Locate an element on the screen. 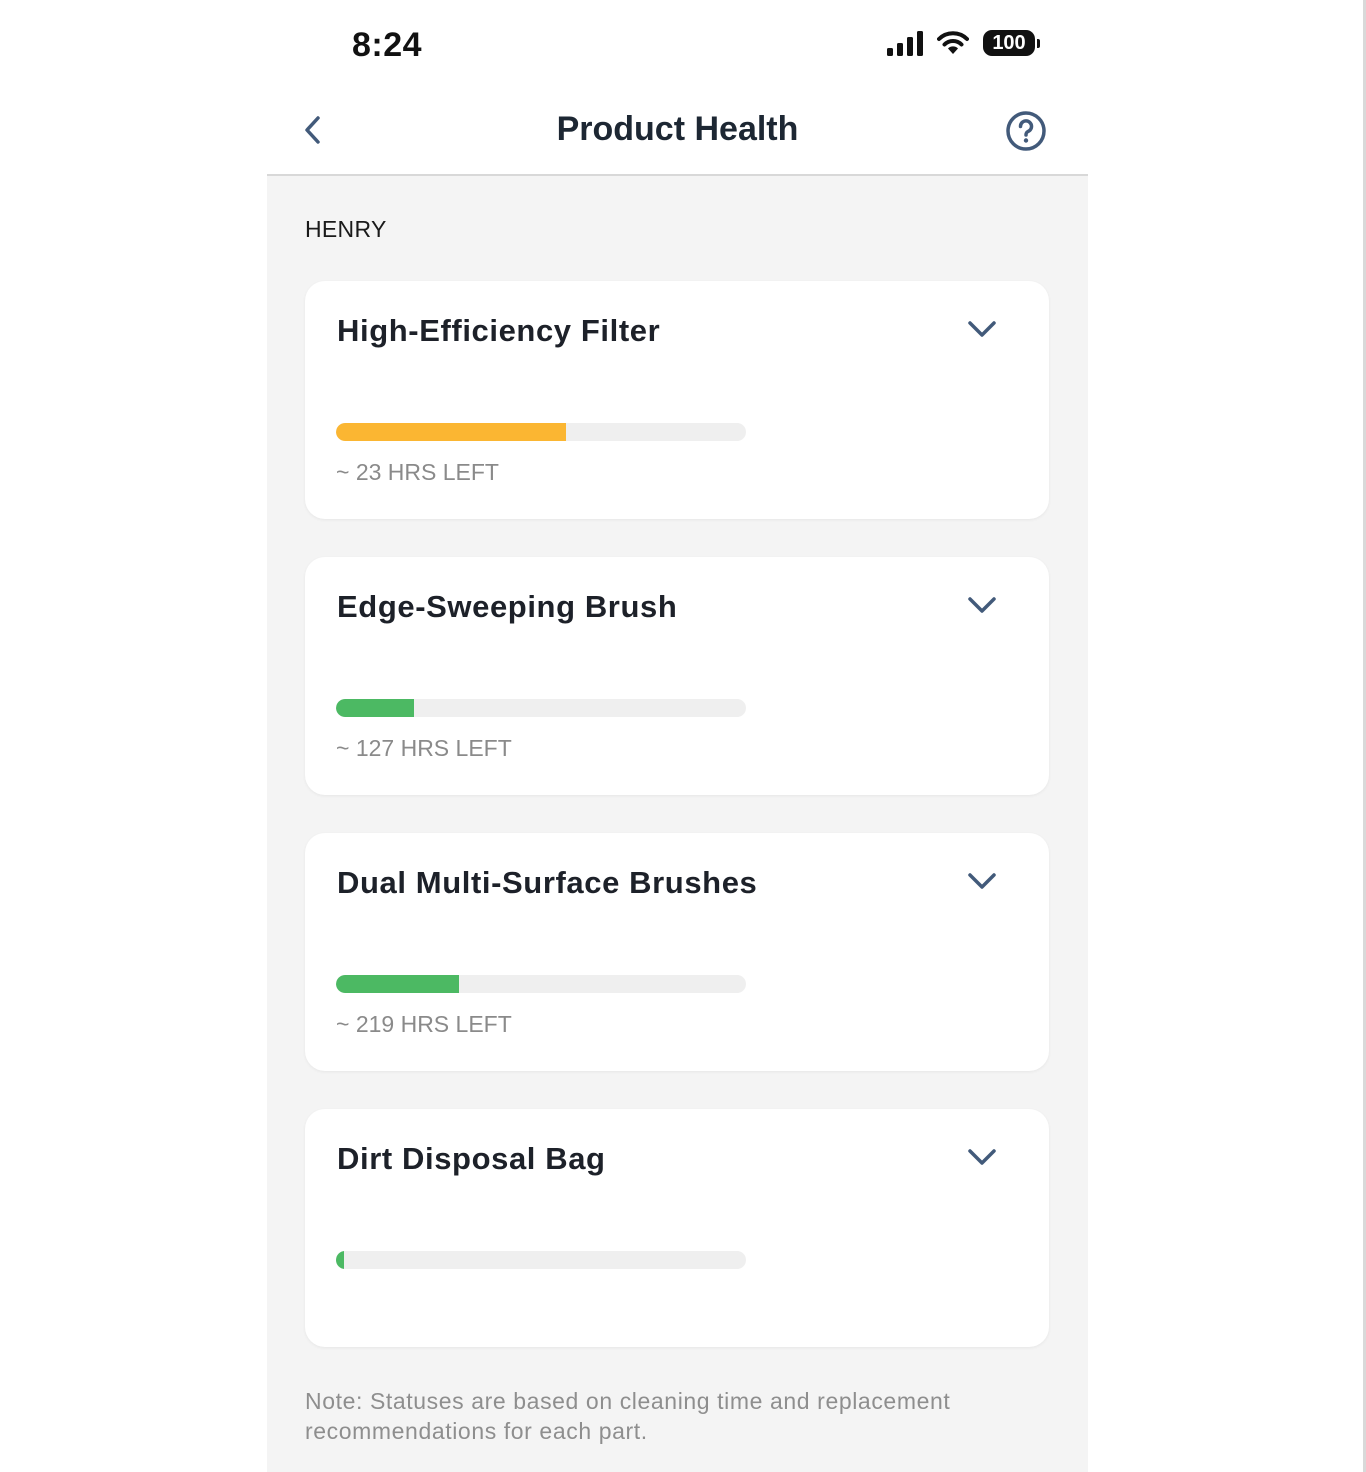 This screenshot has width=1366, height=1472. nav-bar: Product Health is located at coordinates (677, 131).